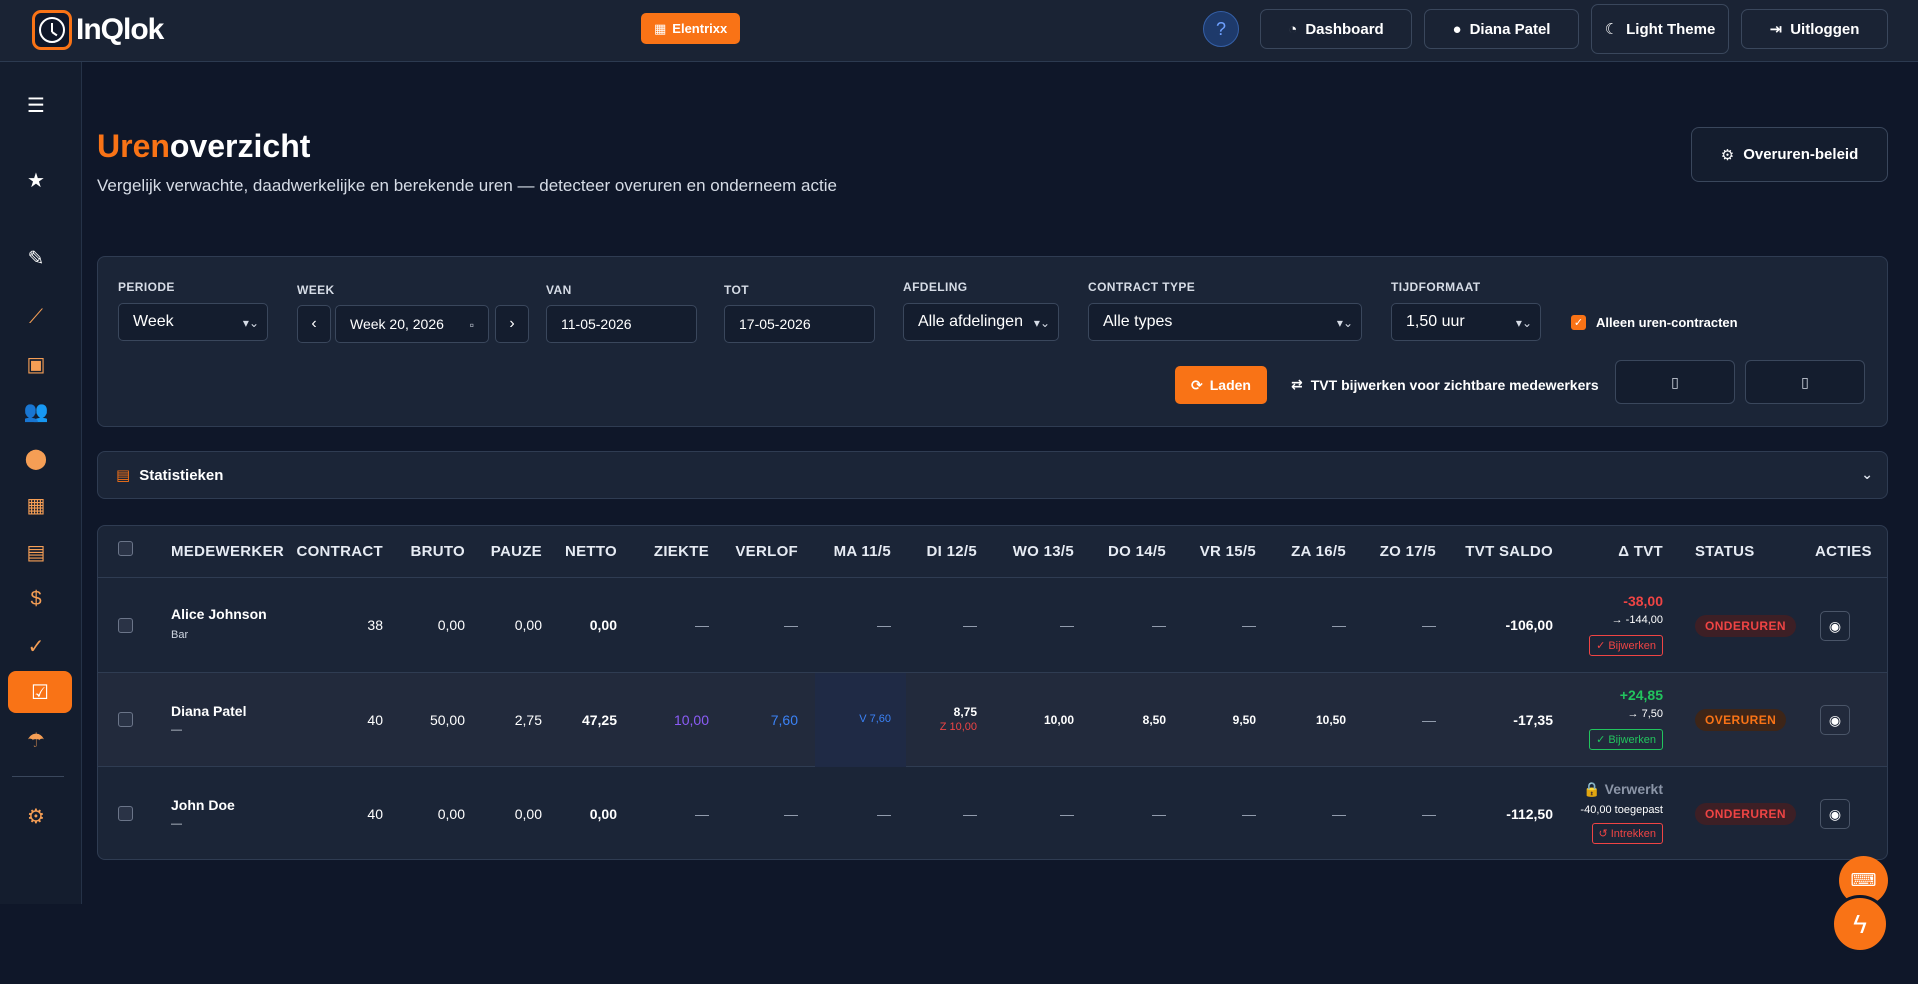  What do you see at coordinates (702, 814) in the screenshot?
I see `cell-ziekte: —` at bounding box center [702, 814].